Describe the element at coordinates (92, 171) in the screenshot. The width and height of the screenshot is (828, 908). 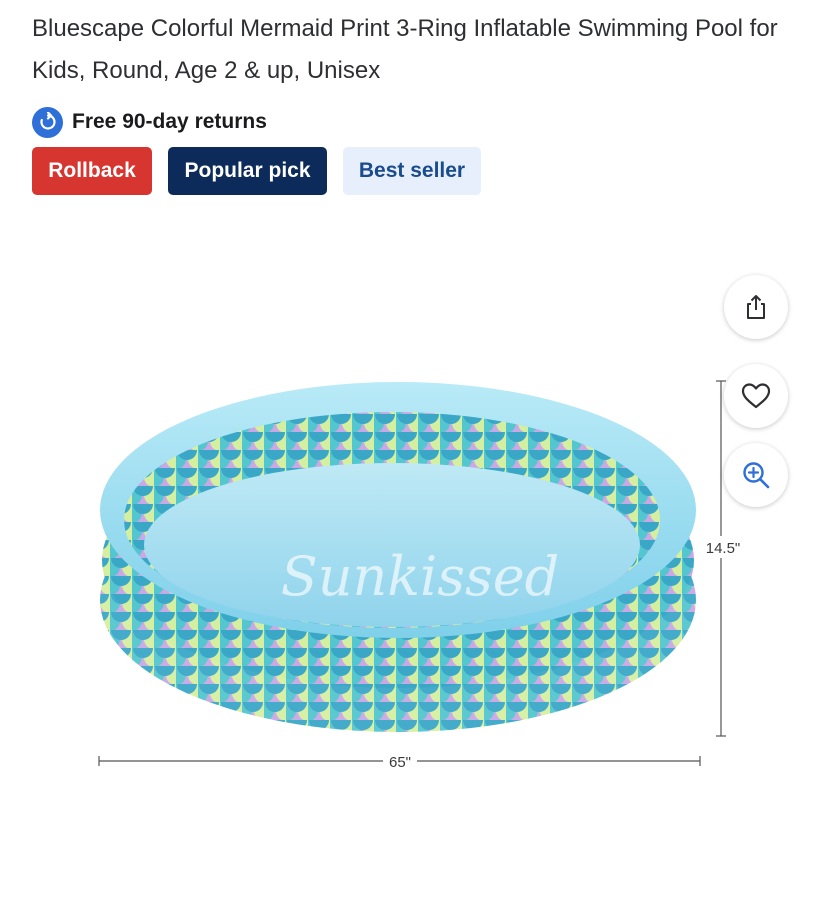
I see `rollback-badge: Rollback` at that location.